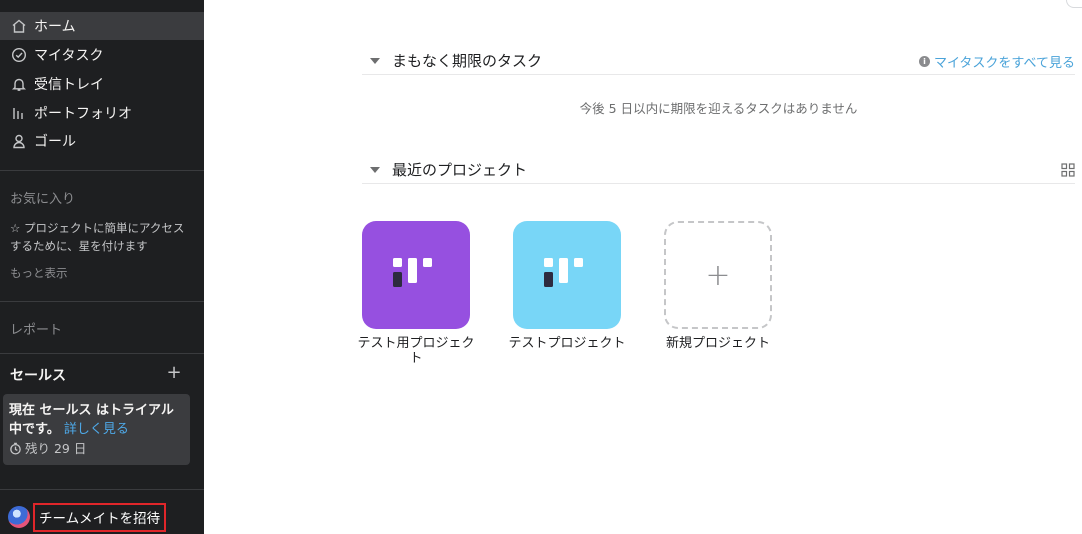  What do you see at coordinates (718, 170) in the screenshot?
I see `recent-projects-header: 最近のプロジェクト` at bounding box center [718, 170].